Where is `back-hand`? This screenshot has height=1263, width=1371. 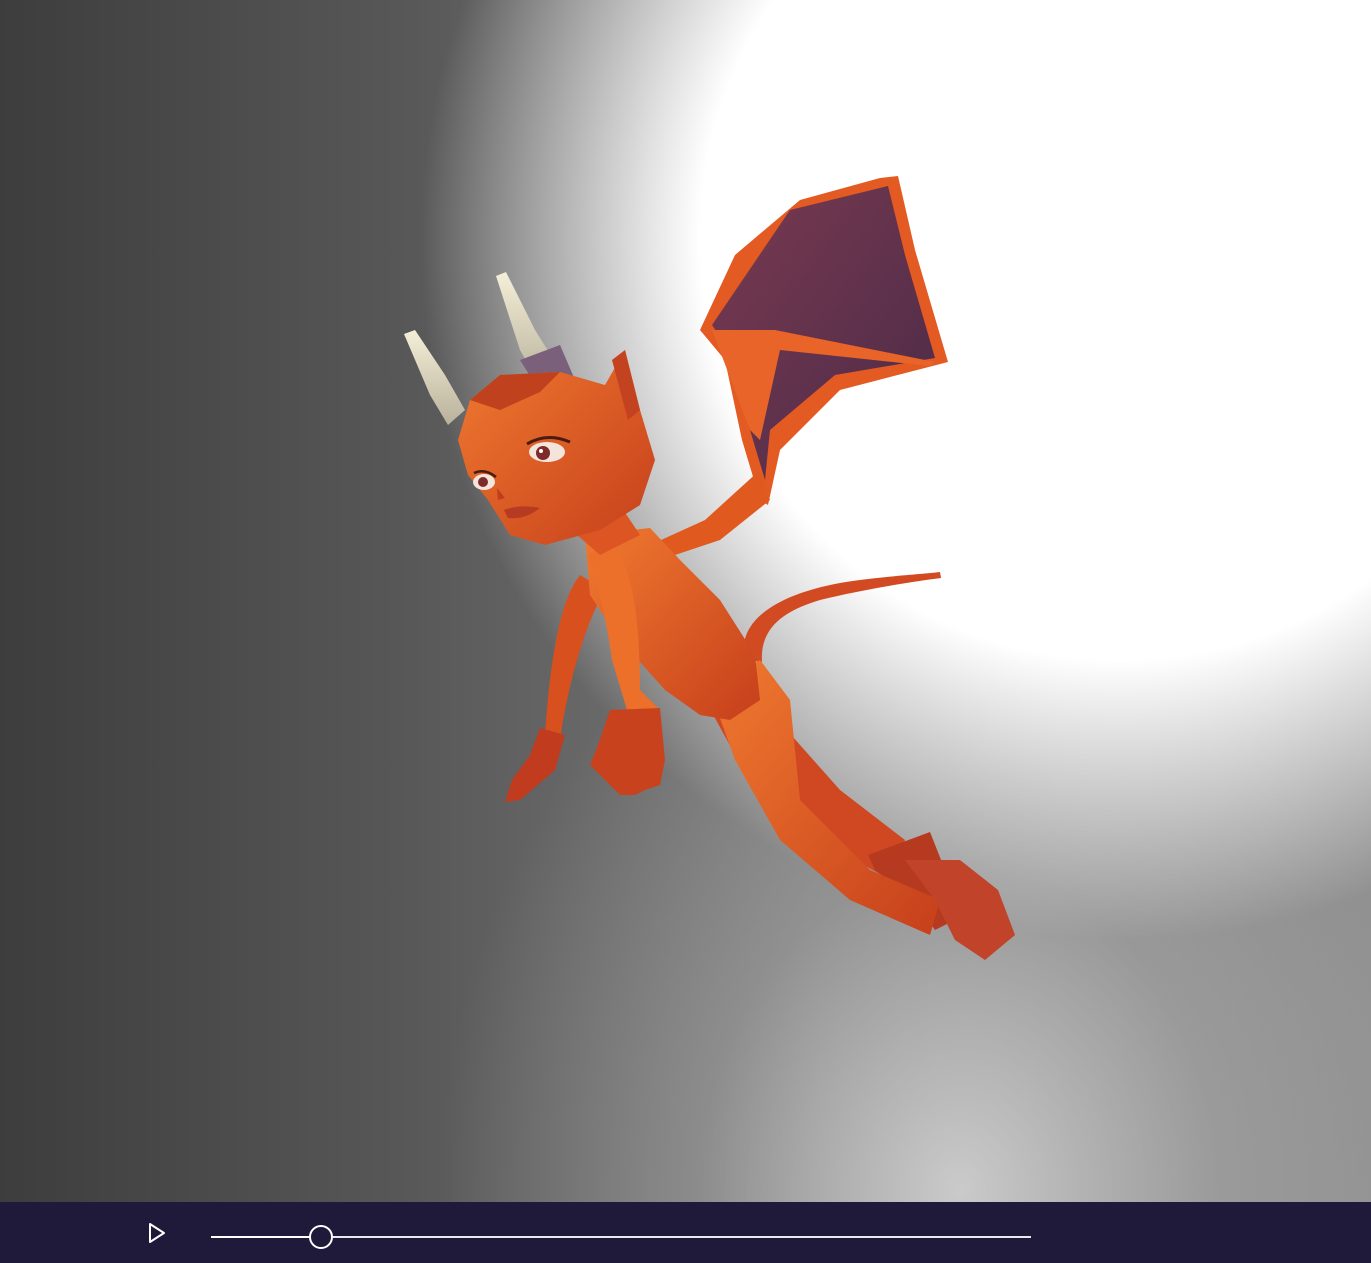
back-hand is located at coordinates (535, 765).